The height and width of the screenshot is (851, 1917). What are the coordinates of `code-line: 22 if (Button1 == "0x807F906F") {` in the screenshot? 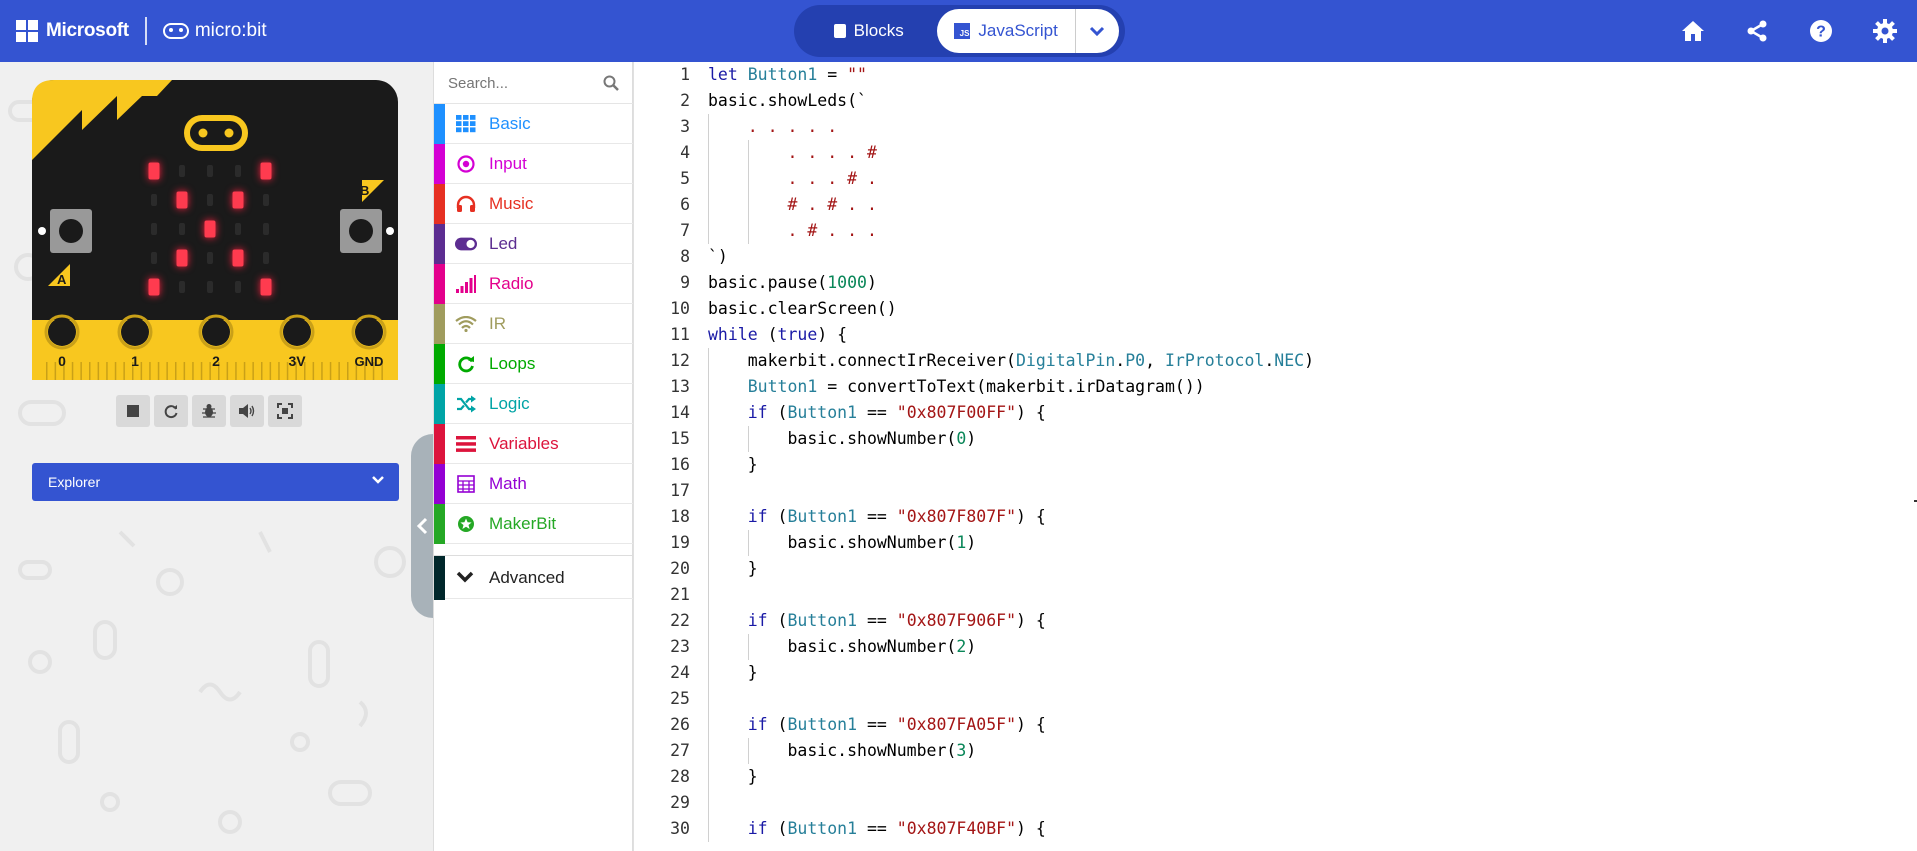 It's located at (1275, 621).